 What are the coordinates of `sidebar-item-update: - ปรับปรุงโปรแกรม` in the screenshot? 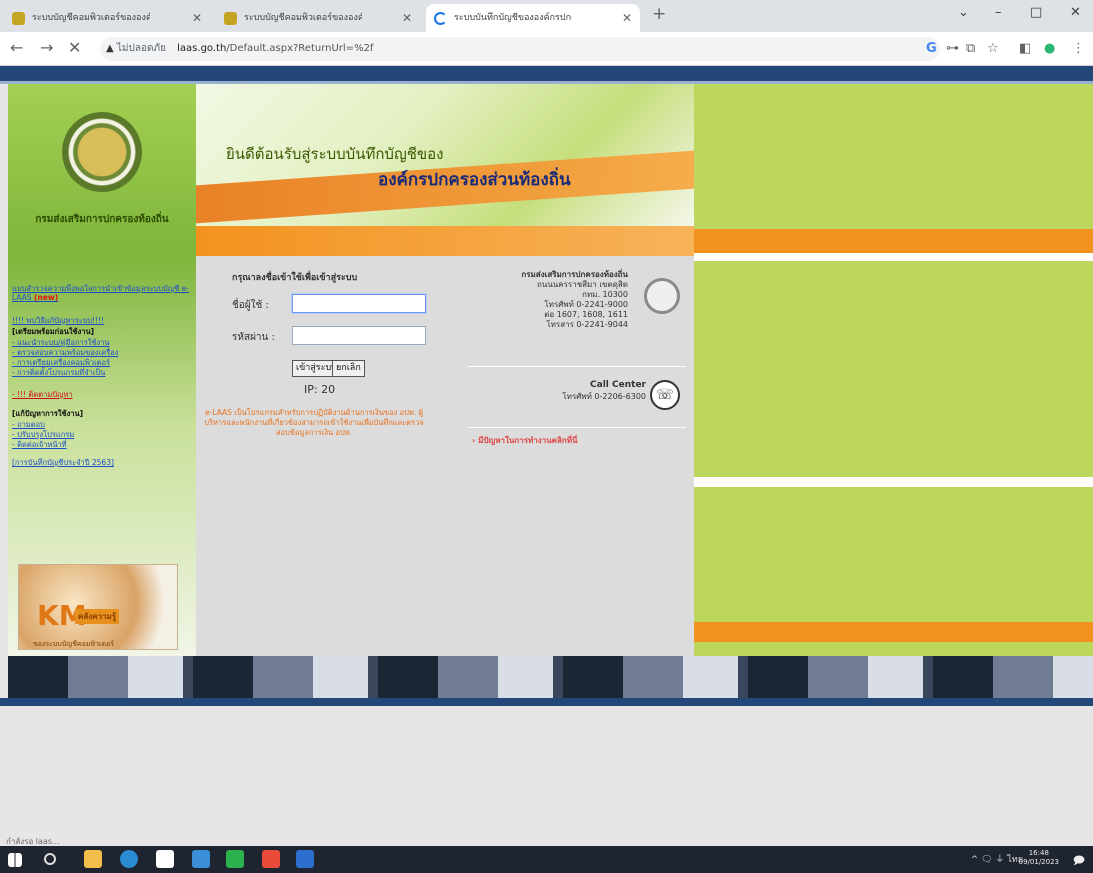 It's located at (103, 434).